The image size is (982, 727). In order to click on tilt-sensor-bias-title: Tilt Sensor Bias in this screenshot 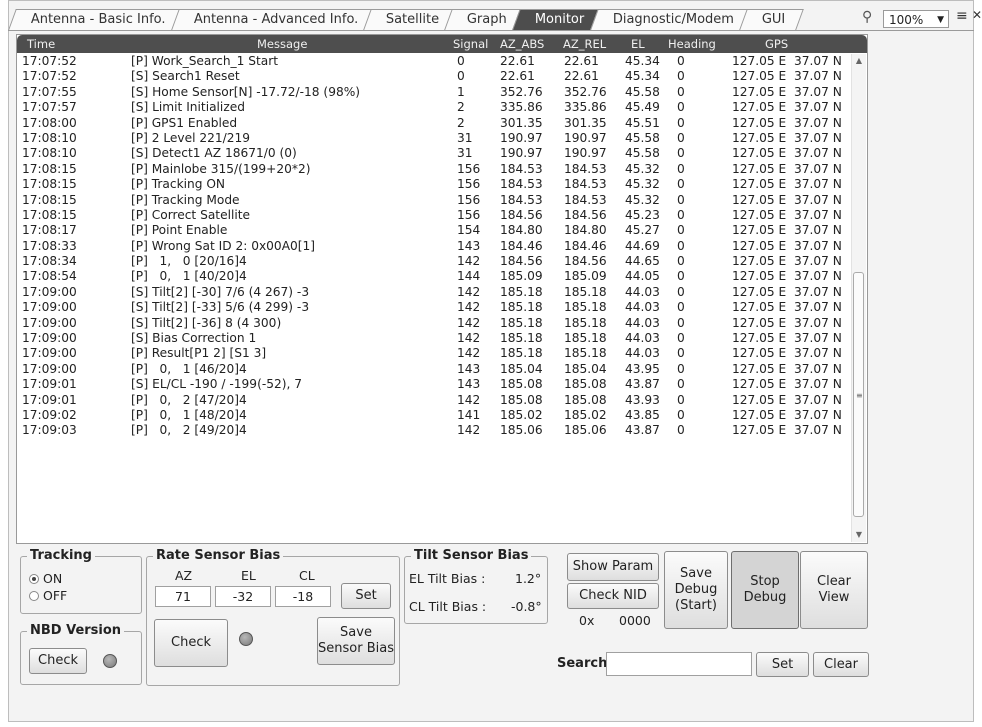, I will do `click(471, 556)`.